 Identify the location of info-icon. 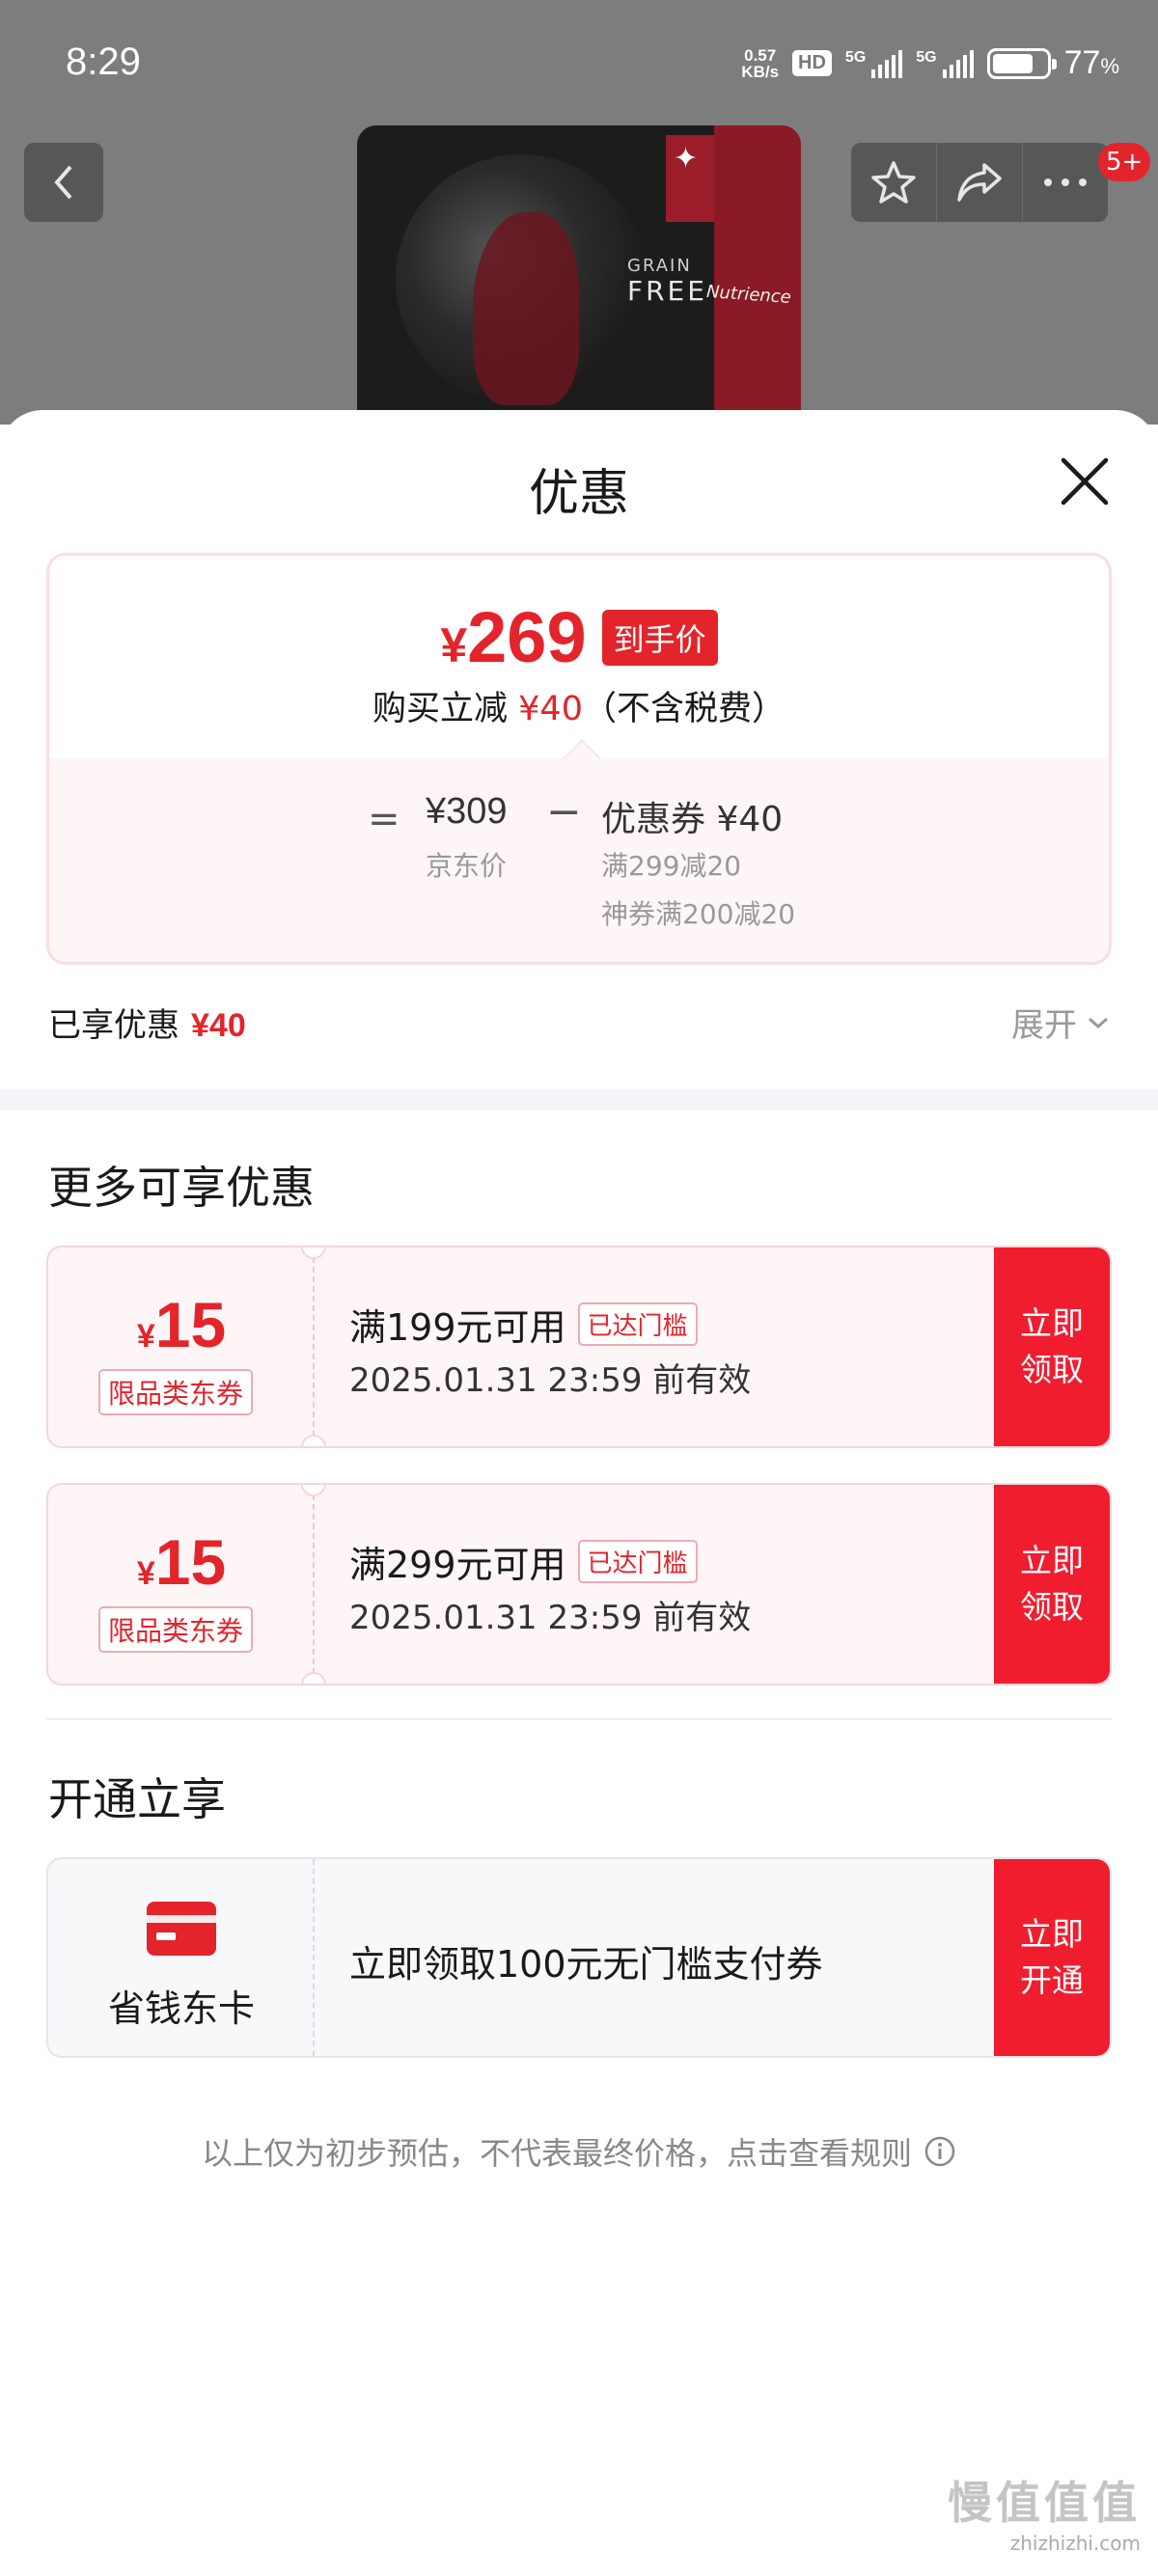
(939, 2152).